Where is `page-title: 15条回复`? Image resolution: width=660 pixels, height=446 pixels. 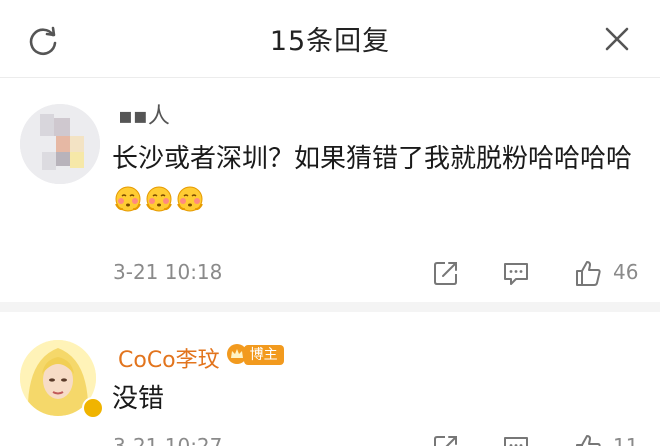
page-title: 15条回复 is located at coordinates (330, 41).